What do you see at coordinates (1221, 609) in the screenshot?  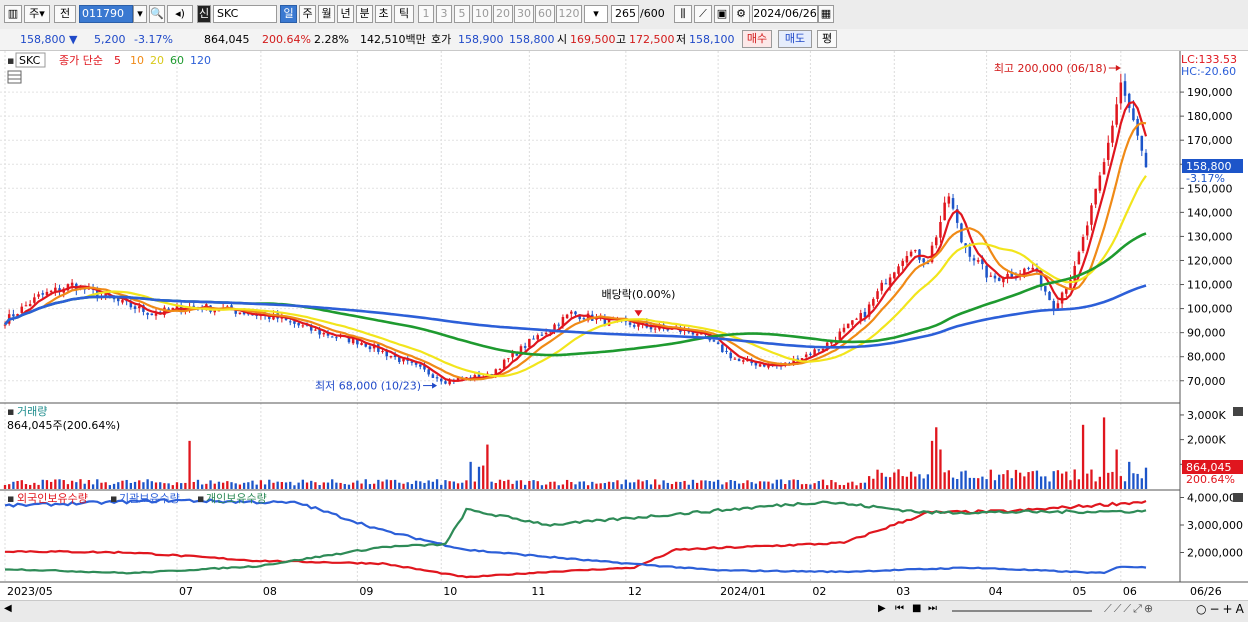 I see `zoom-controls-icon: ○−+A` at bounding box center [1221, 609].